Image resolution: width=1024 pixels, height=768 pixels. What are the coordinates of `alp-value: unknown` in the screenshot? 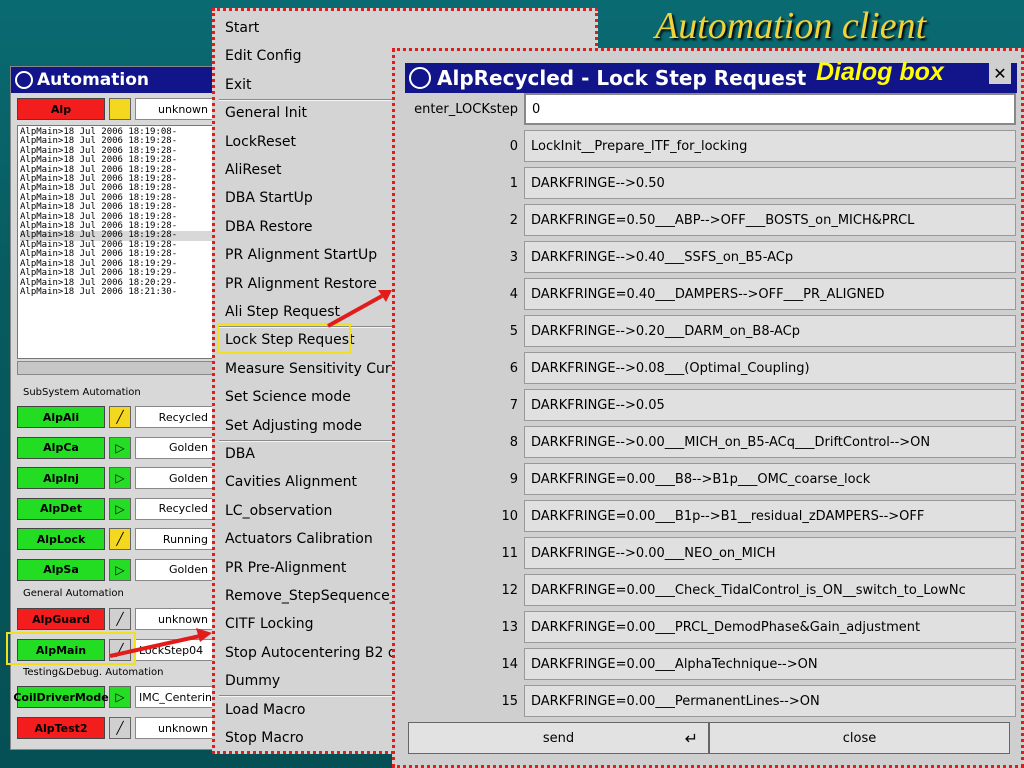 It's located at (174, 109).